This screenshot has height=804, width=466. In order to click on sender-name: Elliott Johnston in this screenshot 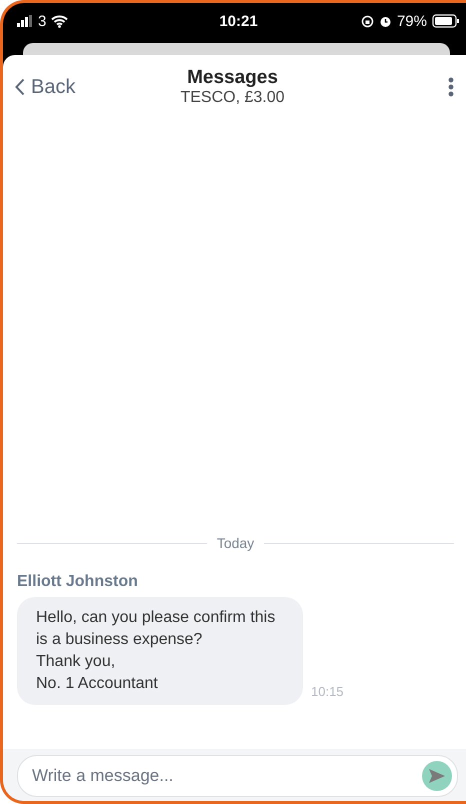, I will do `click(78, 582)`.